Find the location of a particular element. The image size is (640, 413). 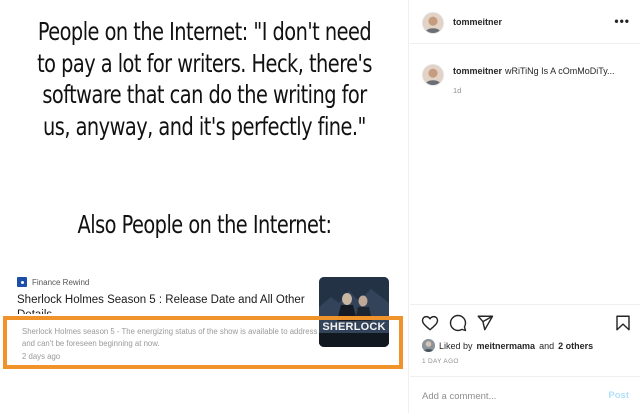

liker-avatar is located at coordinates (428, 345).